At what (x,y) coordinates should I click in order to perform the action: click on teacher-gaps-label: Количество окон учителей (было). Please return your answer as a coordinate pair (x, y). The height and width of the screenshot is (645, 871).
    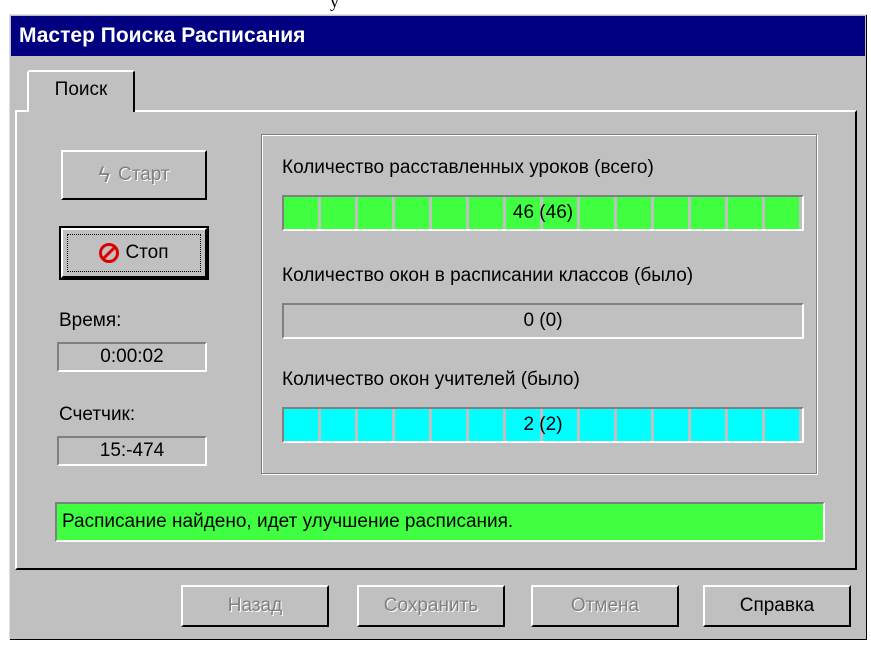
    Looking at the image, I should click on (431, 379).